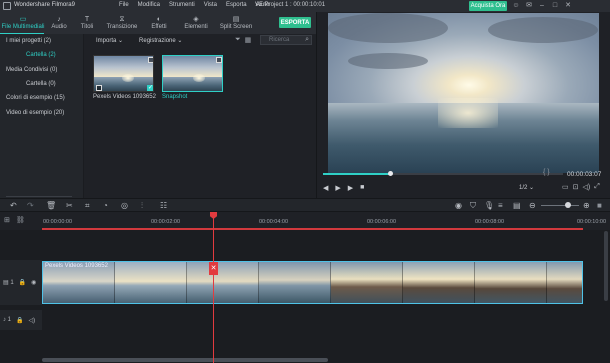 The width and height of the screenshot is (610, 363). Describe the element at coordinates (23, 19) in the screenshot. I see `folder-icon: ▭` at that location.